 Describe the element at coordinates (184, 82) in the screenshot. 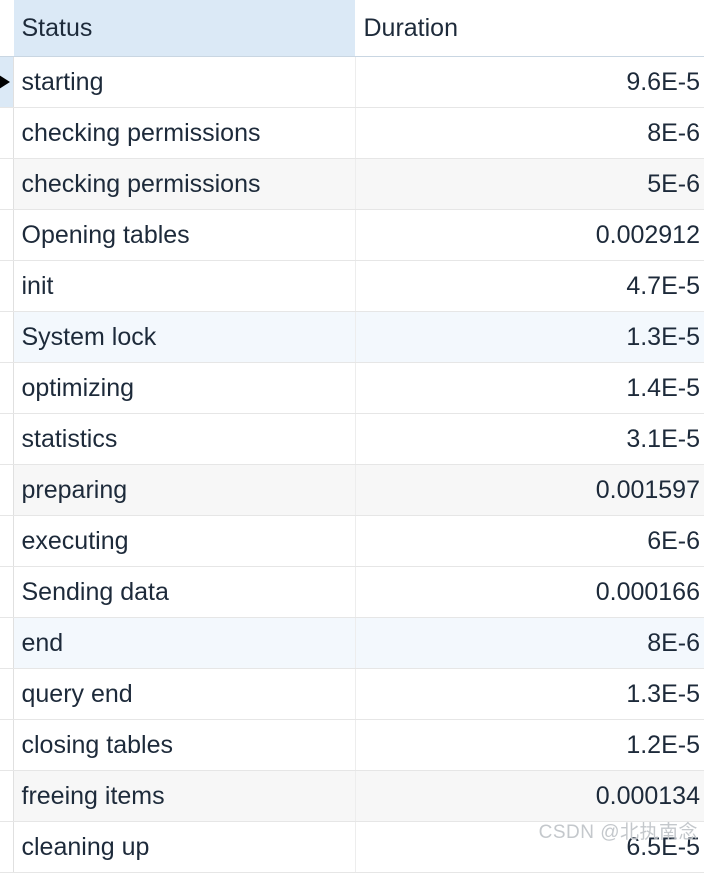

I see `cell-status: starting` at that location.